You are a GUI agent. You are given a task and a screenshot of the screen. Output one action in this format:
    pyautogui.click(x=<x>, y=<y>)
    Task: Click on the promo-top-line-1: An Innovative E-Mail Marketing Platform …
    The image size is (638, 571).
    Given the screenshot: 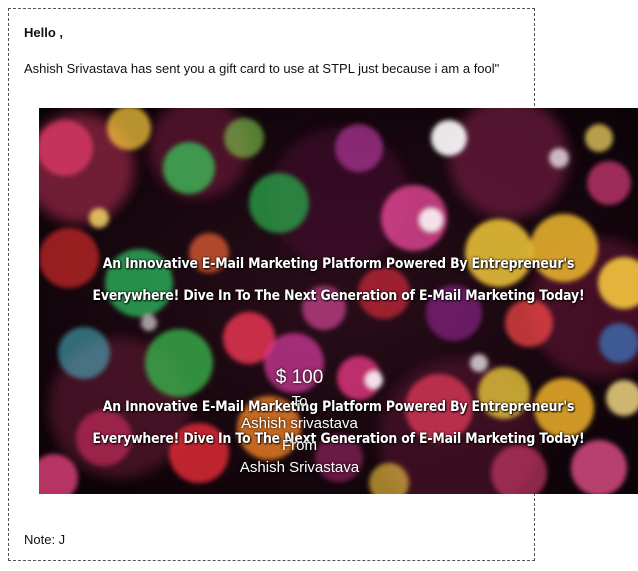 What is the action you would take?
    pyautogui.click(x=338, y=264)
    